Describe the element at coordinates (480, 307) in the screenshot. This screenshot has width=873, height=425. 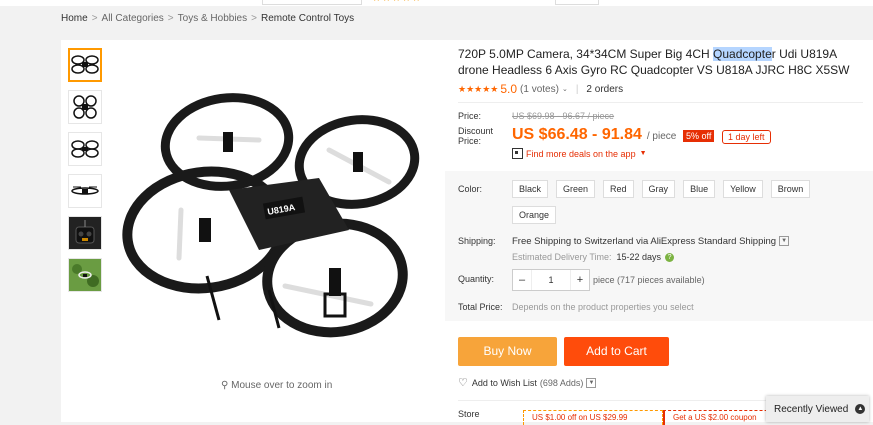
I see `total-price-label: Total Price:` at that location.